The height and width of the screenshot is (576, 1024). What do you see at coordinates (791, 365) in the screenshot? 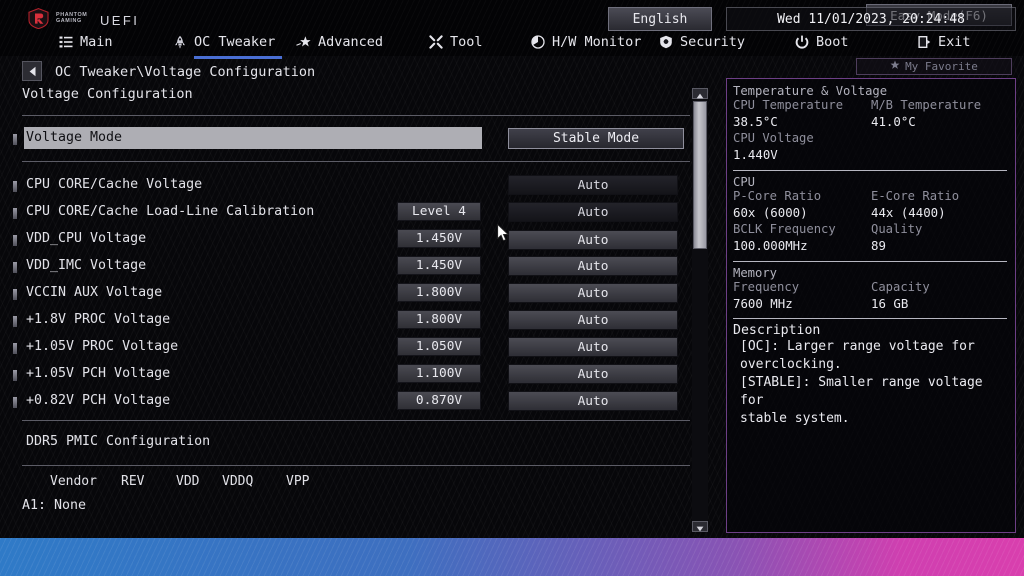
I see `info-description-line-2: overclocking.` at bounding box center [791, 365].